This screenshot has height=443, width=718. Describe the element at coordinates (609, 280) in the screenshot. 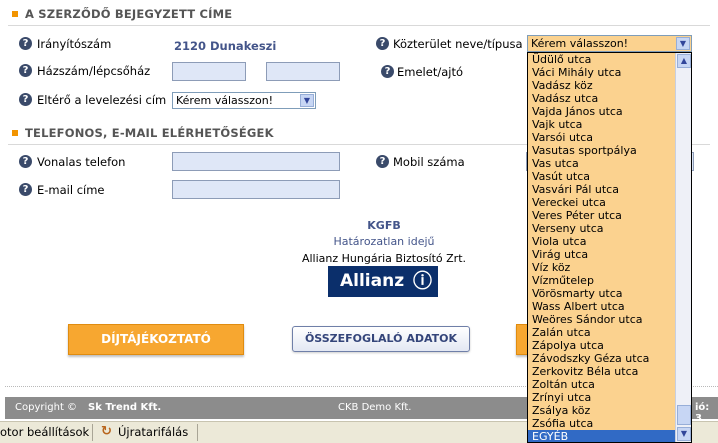

I see `dropdown-option: Vízműtelep` at that location.